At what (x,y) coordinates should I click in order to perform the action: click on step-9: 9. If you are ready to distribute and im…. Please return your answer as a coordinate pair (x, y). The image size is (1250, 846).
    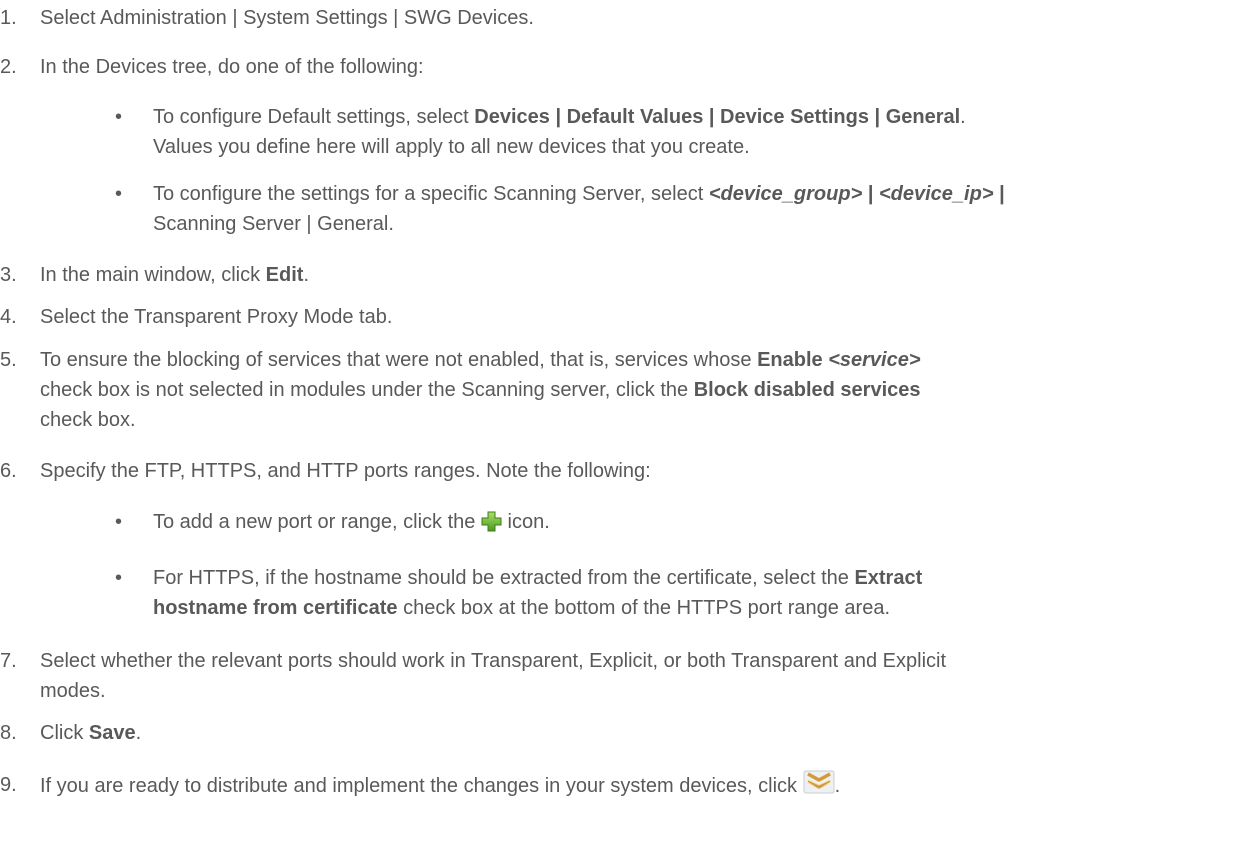
    Looking at the image, I should click on (620, 786).